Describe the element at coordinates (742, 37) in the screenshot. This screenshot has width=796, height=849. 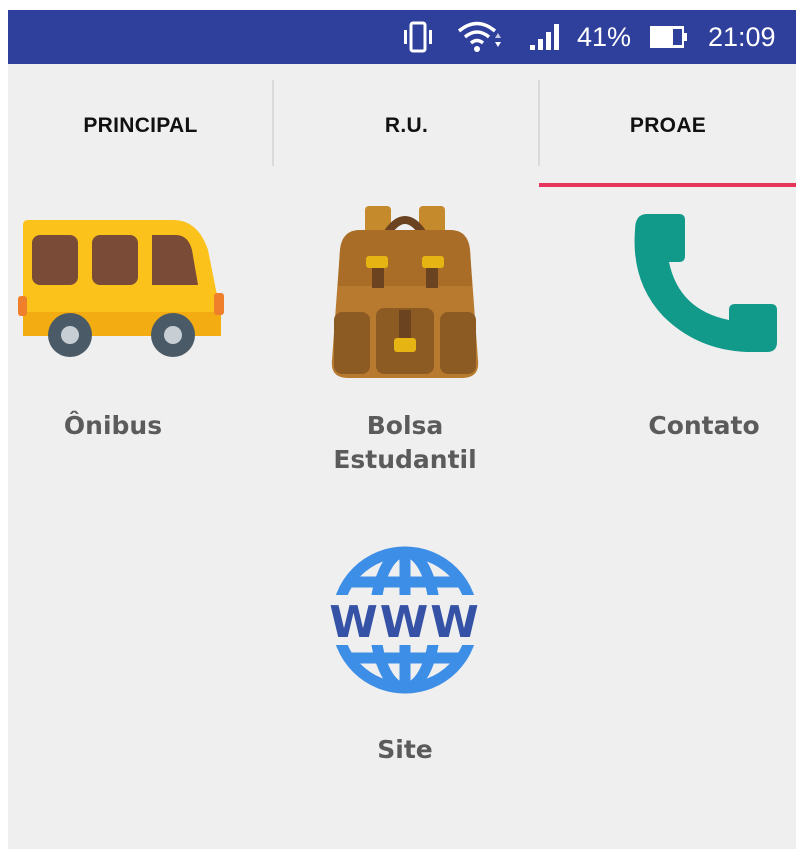
I see `clock: 21:09` at that location.